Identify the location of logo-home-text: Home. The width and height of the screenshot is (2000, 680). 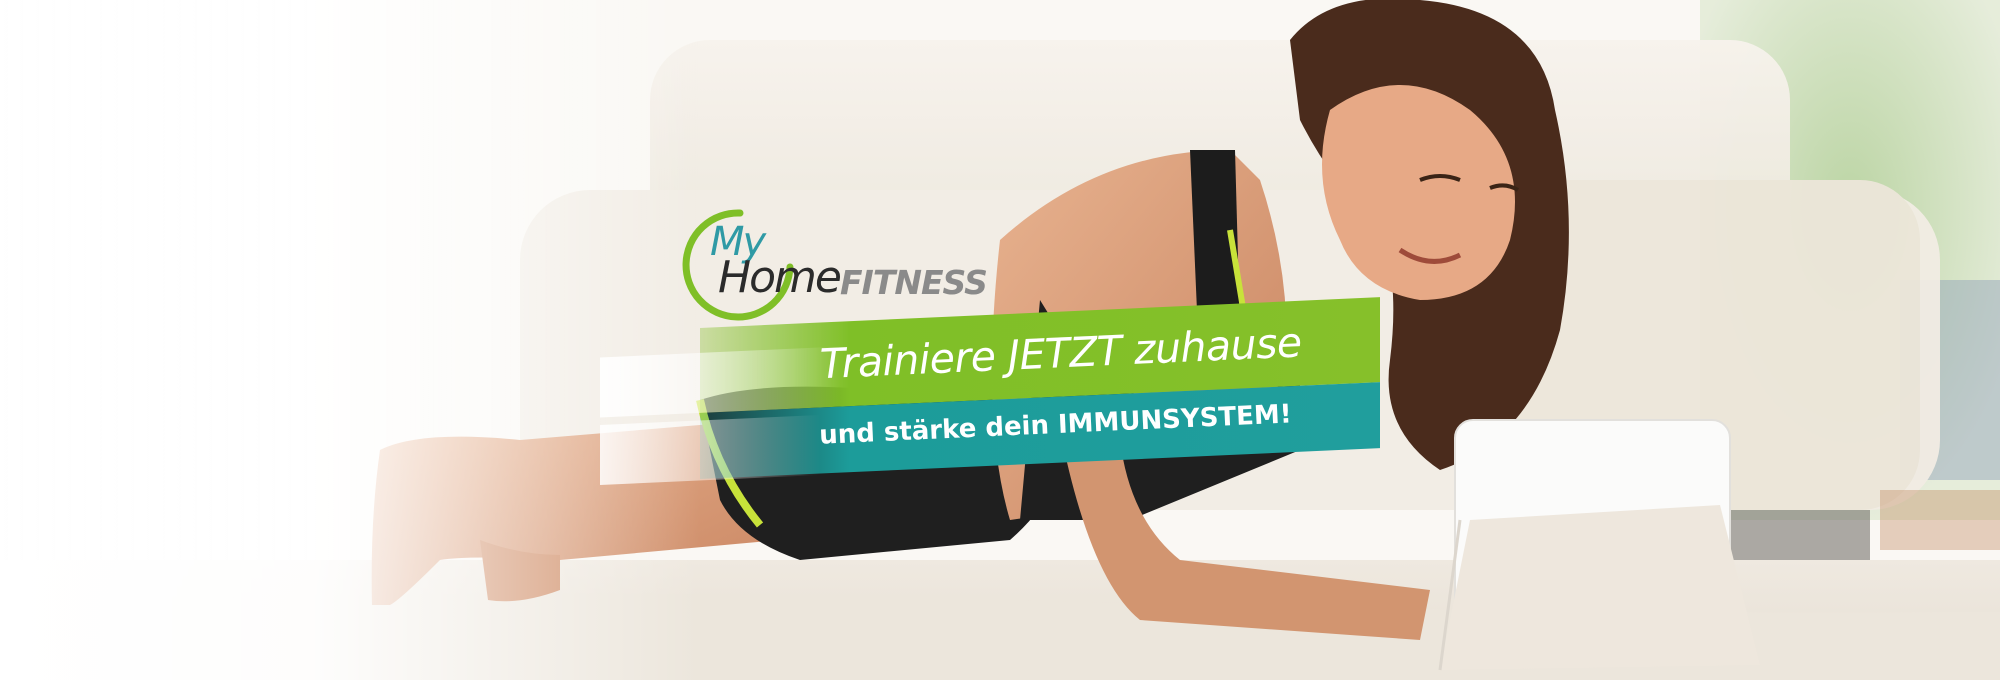
(780, 277).